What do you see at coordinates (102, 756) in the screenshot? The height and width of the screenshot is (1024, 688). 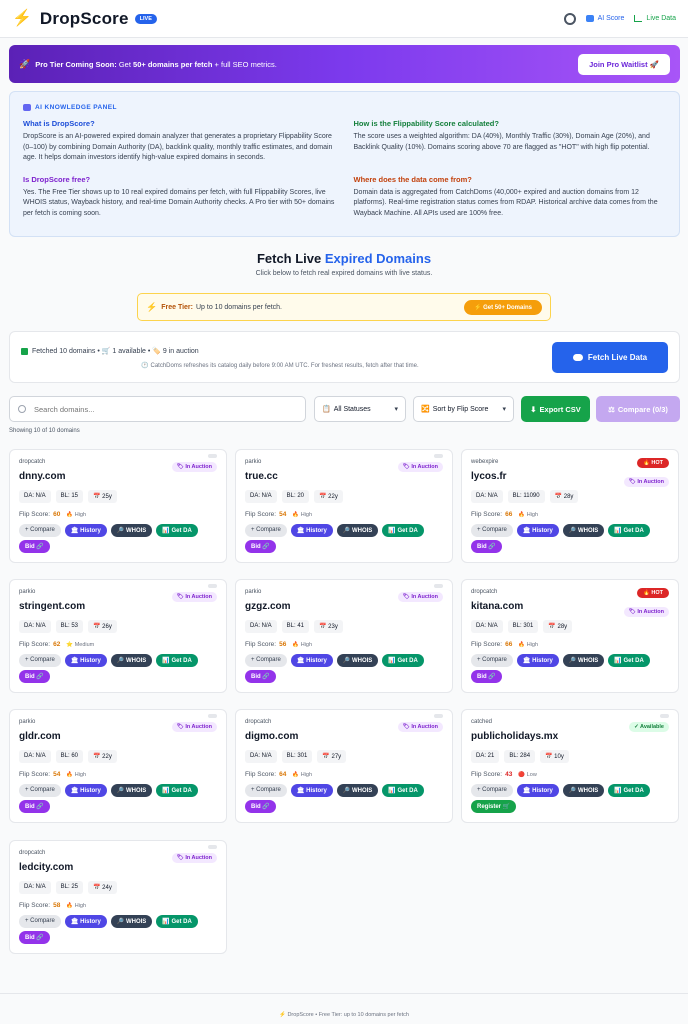 I see `age-metric: 📅 22y` at bounding box center [102, 756].